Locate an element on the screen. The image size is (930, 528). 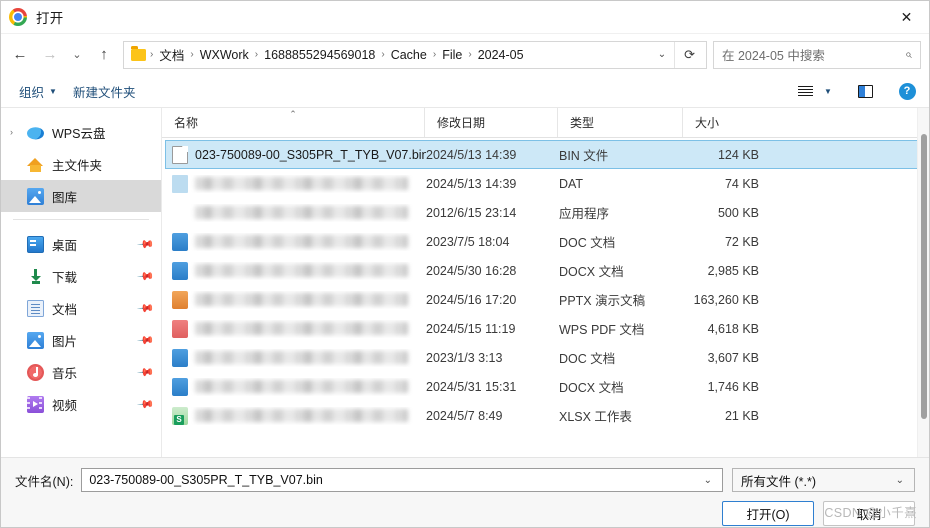
view-options-caret: ▼ is located at coordinates (828, 91).